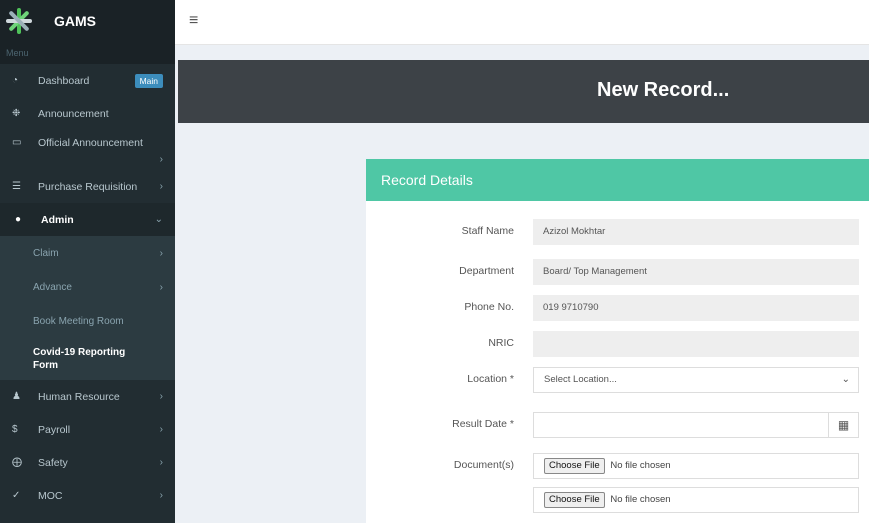  Describe the element at coordinates (15, 429) in the screenshot. I see `dollar-icon: $` at that location.